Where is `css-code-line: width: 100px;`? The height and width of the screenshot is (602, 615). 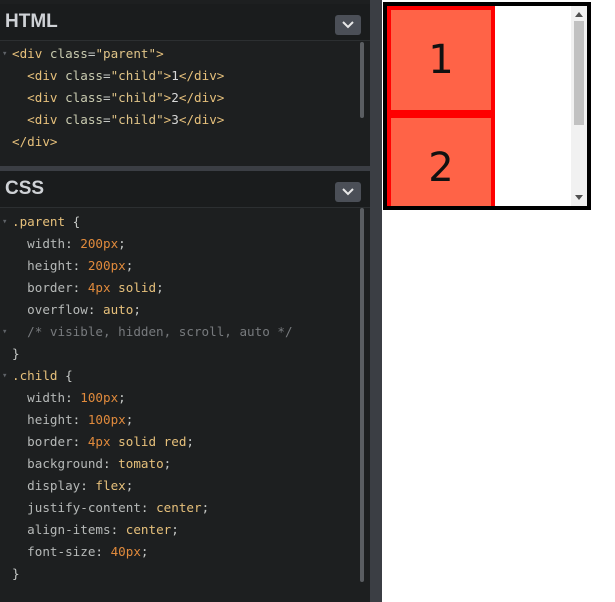
css-code-line: width: 100px; is located at coordinates (179, 398).